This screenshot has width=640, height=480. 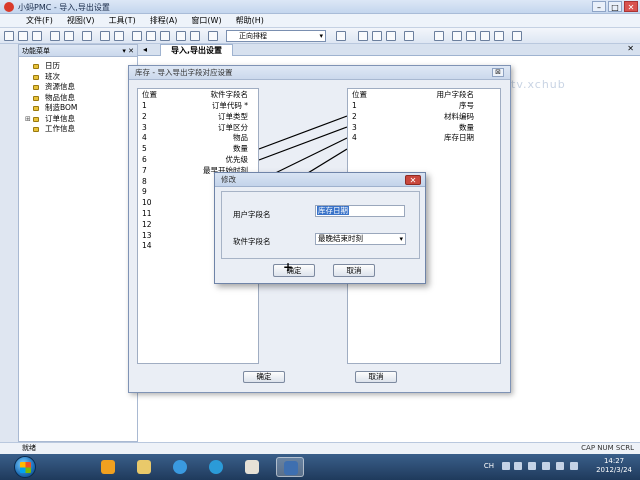 What do you see at coordinates (599, 6) in the screenshot?
I see `minimize-button: –` at bounding box center [599, 6].